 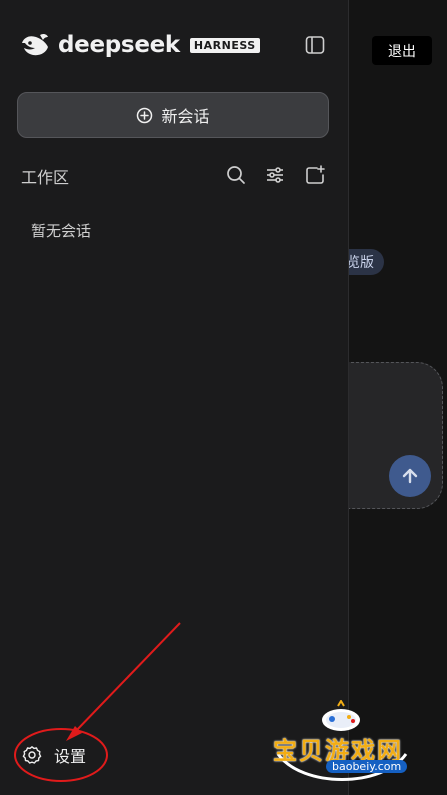 I want to click on logout-button: 退出, so click(x=402, y=50).